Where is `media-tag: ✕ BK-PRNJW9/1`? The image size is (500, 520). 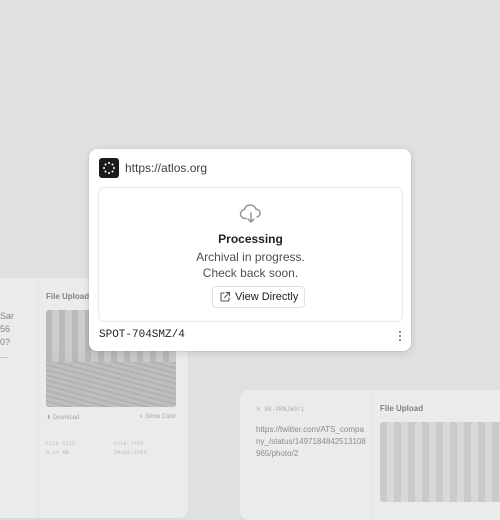 media-tag: ✕ BK-PRNJW9/1 is located at coordinates (280, 409).